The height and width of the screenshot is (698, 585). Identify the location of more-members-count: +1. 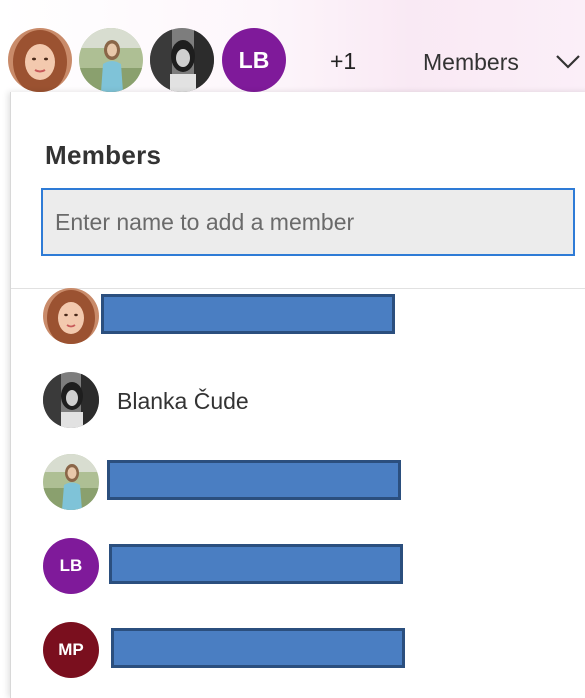
(343, 61).